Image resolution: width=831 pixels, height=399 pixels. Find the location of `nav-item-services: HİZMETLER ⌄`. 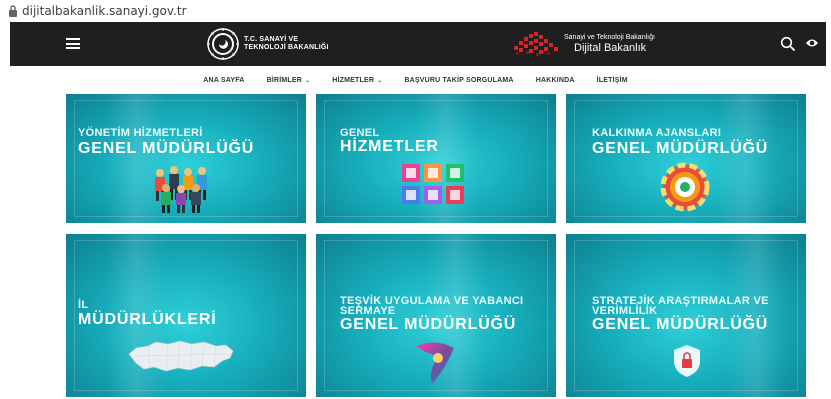

nav-item-services: HİZMETLER ⌄ is located at coordinates (357, 80).